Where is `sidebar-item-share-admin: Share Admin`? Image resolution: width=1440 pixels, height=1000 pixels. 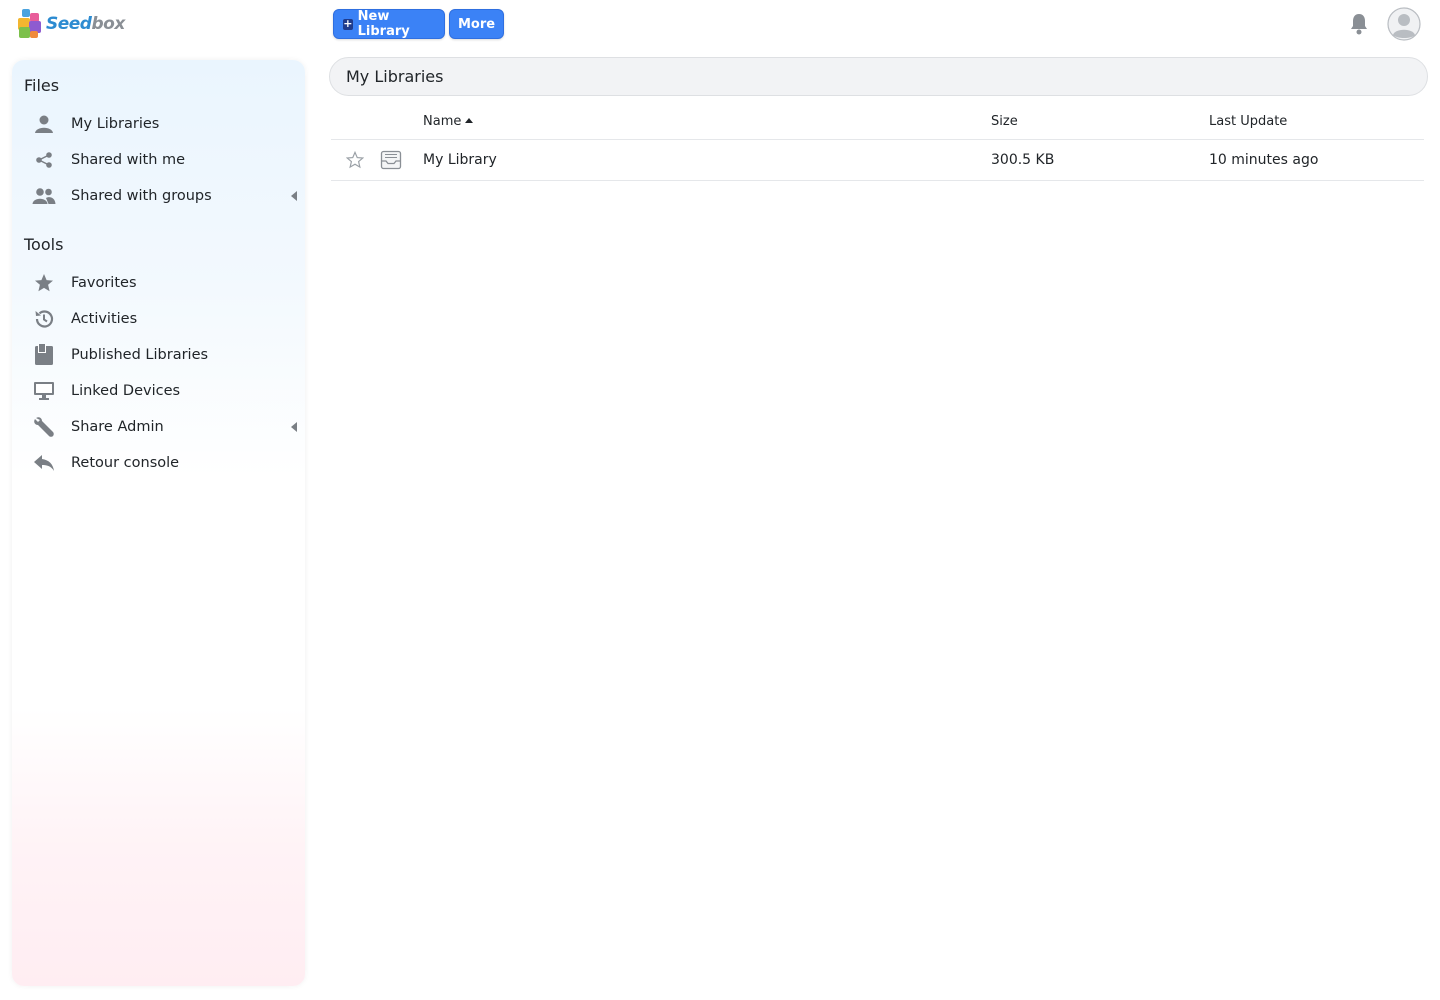 sidebar-item-share-admin: Share Admin is located at coordinates (164, 427).